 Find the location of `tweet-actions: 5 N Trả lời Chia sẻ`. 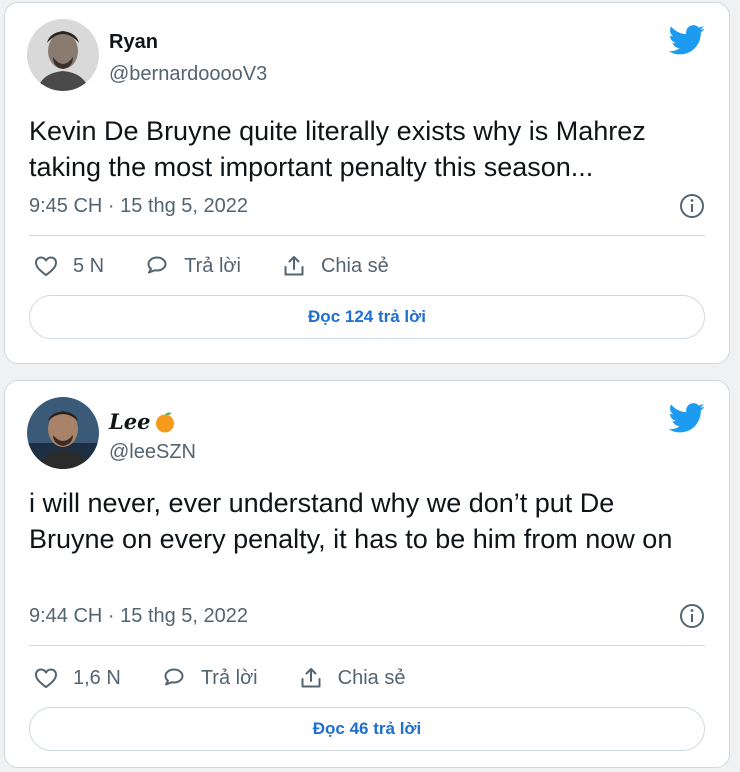

tweet-actions: 5 N Trả lời Chia sẻ is located at coordinates (231, 266).